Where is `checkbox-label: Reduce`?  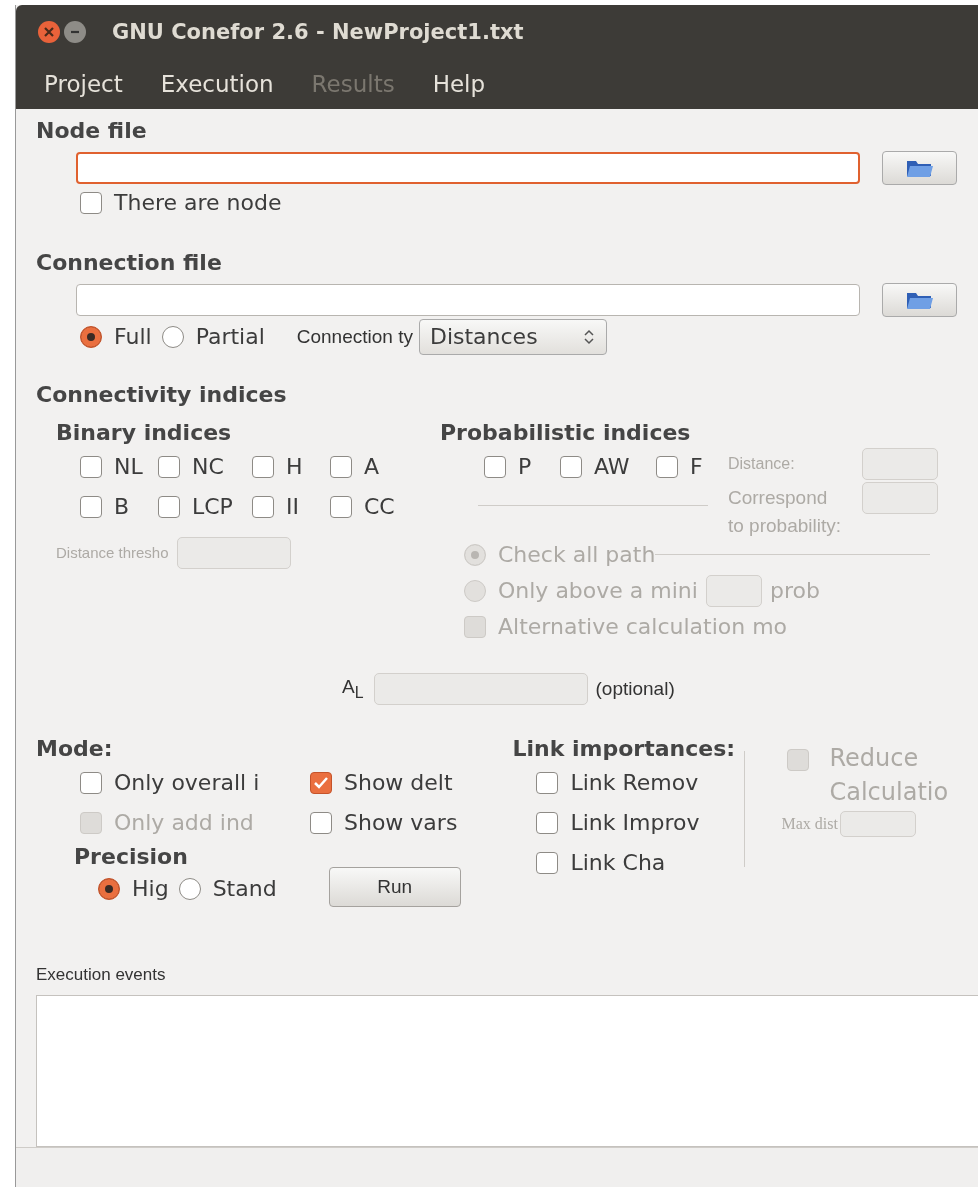 checkbox-label: Reduce is located at coordinates (874, 758).